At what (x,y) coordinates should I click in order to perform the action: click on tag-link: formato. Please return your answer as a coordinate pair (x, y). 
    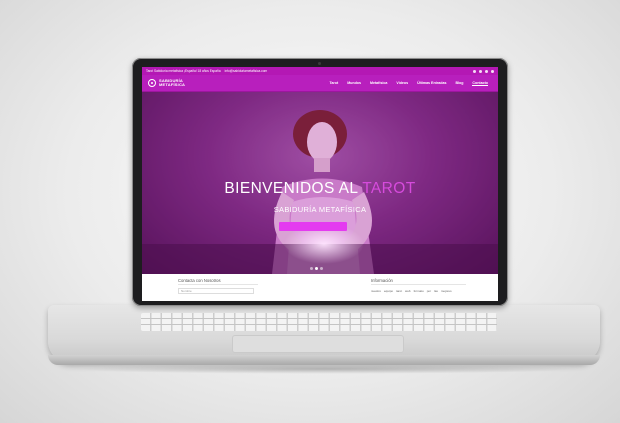
    Looking at the image, I should click on (419, 291).